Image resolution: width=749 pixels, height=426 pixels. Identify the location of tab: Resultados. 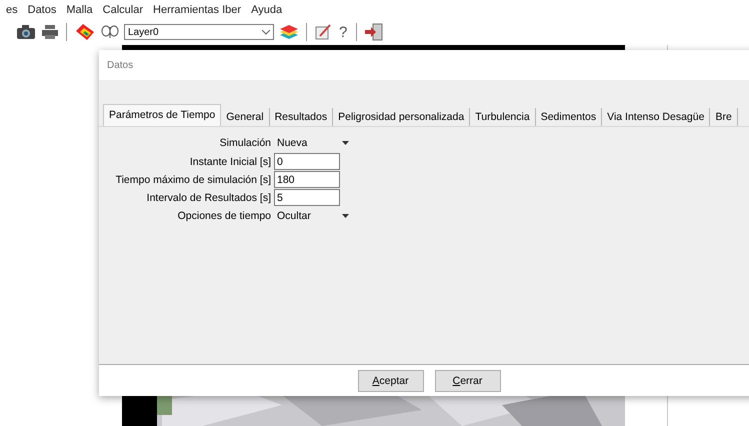
(302, 117).